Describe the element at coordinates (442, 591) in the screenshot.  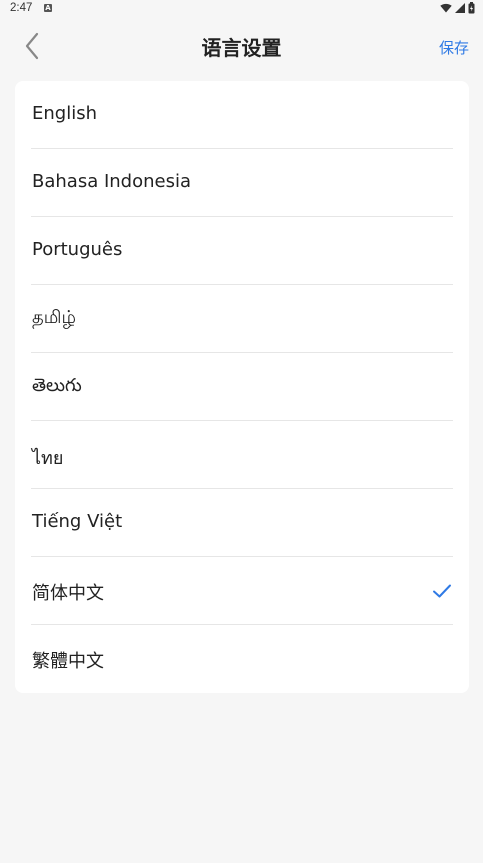
I see `checkmark-icon` at that location.